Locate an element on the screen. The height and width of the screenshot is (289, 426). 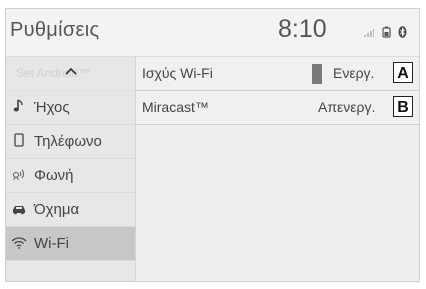
wifi-power-status: Ενεργ. is located at coordinates (354, 73).